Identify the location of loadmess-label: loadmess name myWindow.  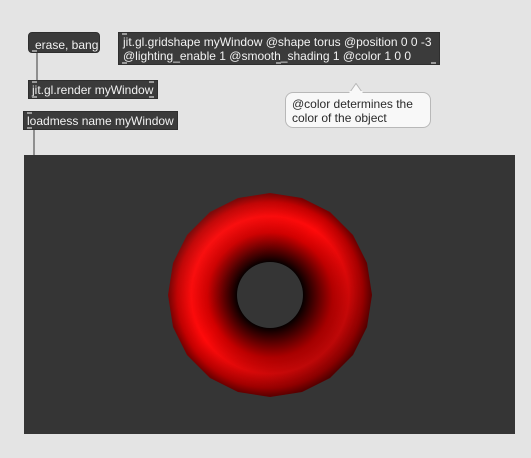
(100, 121).